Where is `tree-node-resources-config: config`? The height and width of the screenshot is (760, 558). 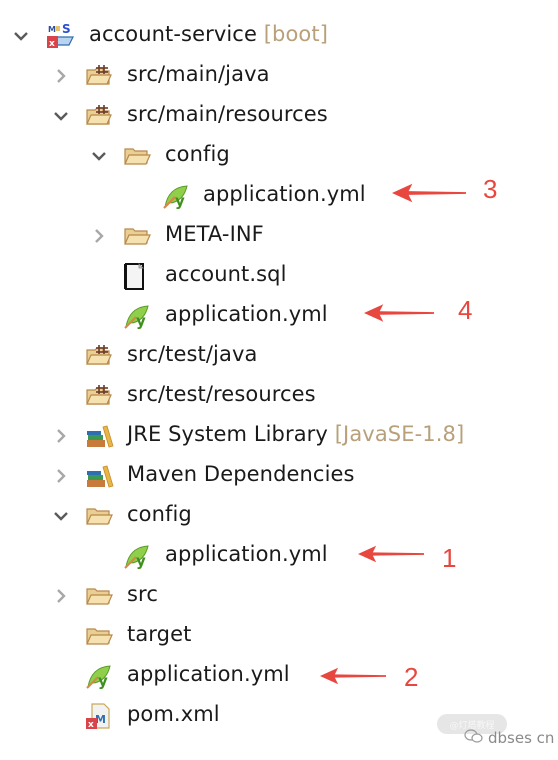 tree-node-resources-config: config is located at coordinates (200, 156).